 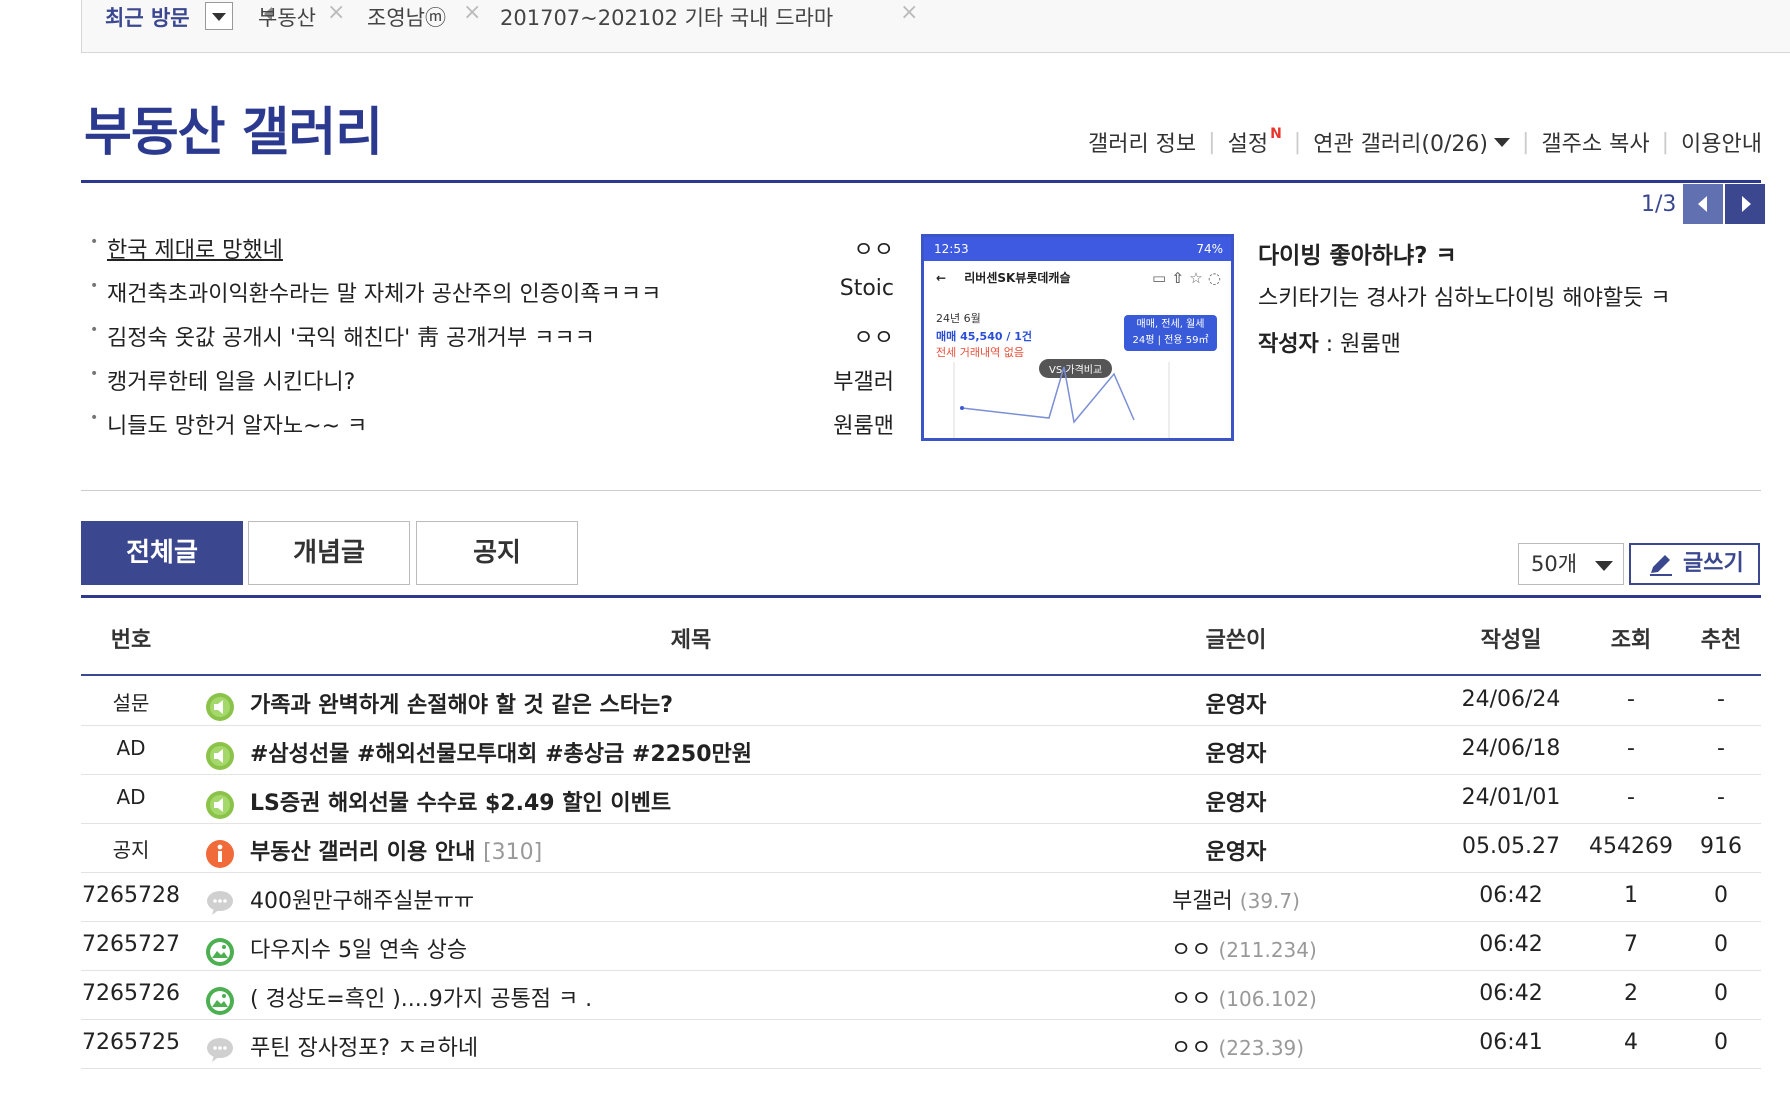 I want to click on tab-concept-posts: 개념글, so click(x=329, y=553).